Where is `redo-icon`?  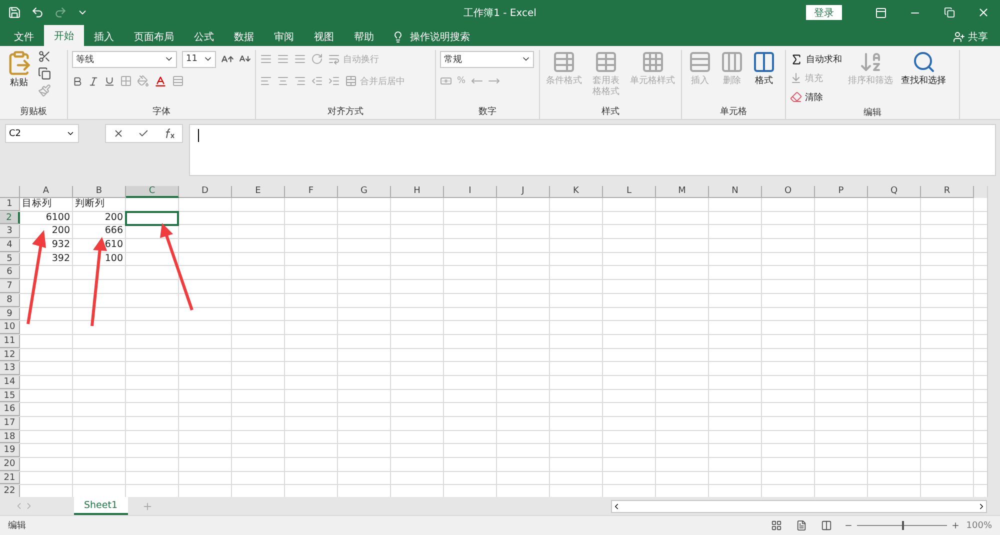
redo-icon is located at coordinates (60, 12).